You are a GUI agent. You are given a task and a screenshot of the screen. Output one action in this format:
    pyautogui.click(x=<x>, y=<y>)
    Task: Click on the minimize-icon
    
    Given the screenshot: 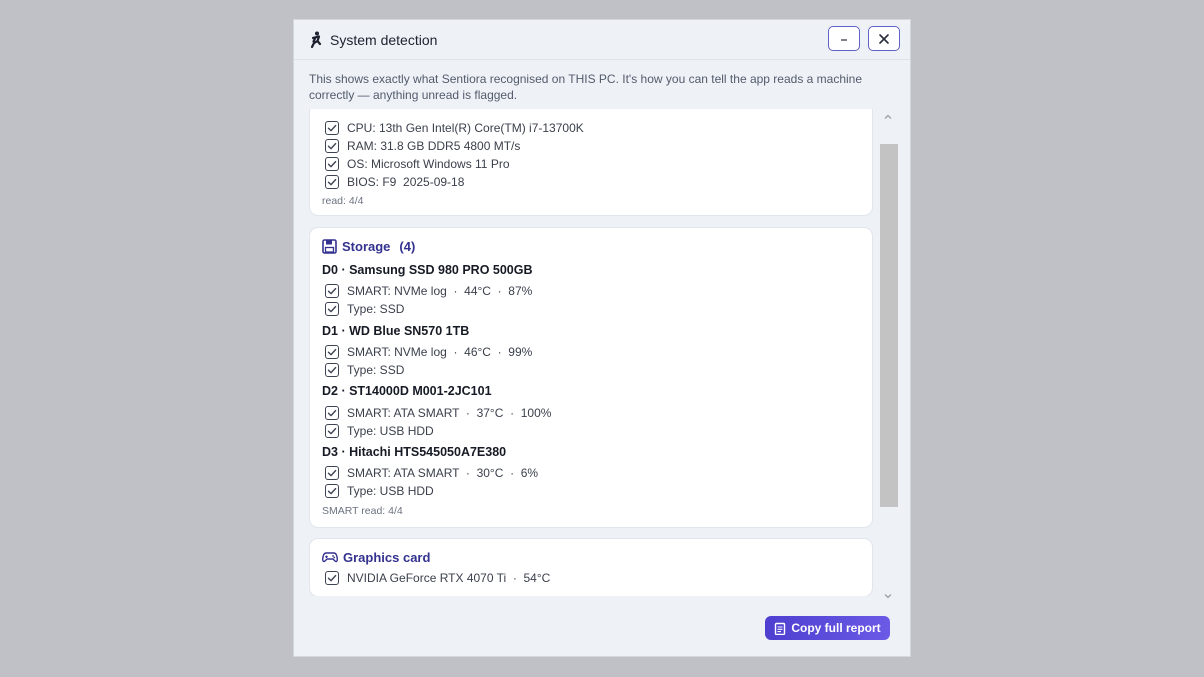 What is the action you would take?
    pyautogui.click(x=844, y=39)
    